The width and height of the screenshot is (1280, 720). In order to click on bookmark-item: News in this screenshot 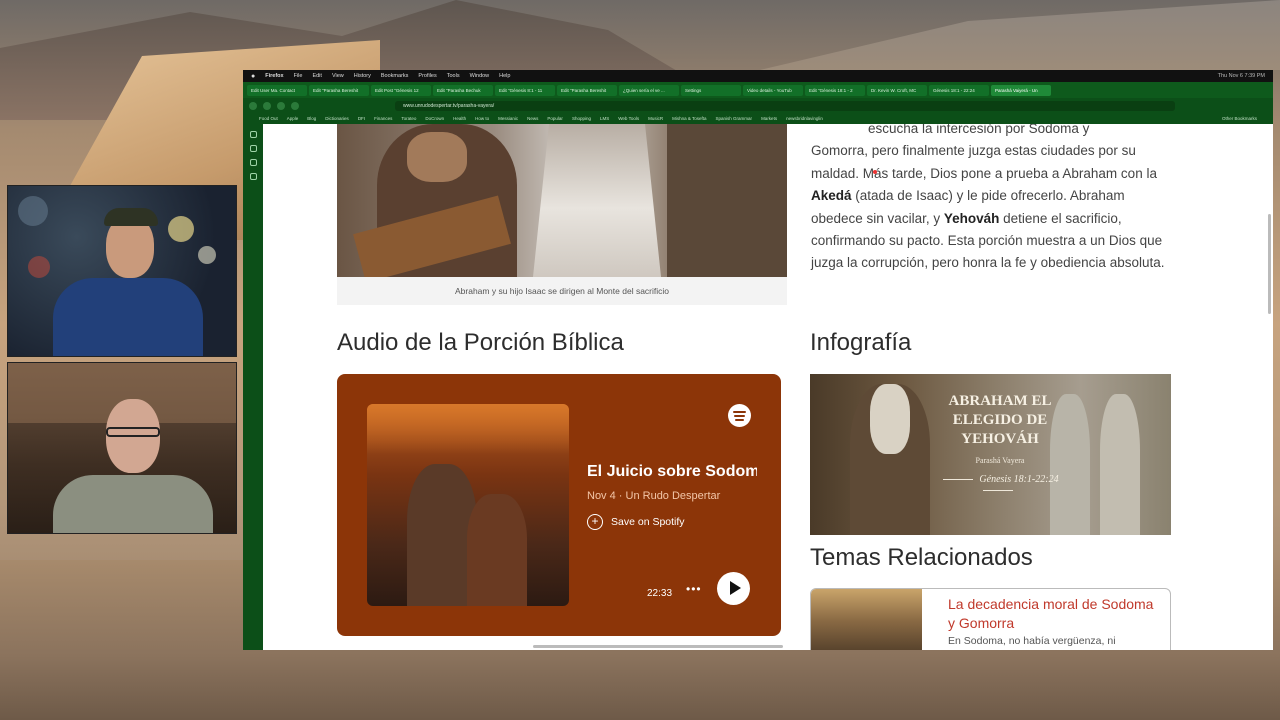, I will do `click(532, 118)`.